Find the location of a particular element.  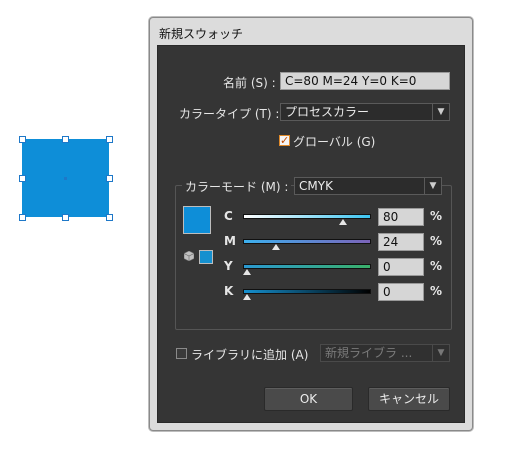

resize-handle-ml is located at coordinates (22, 178).